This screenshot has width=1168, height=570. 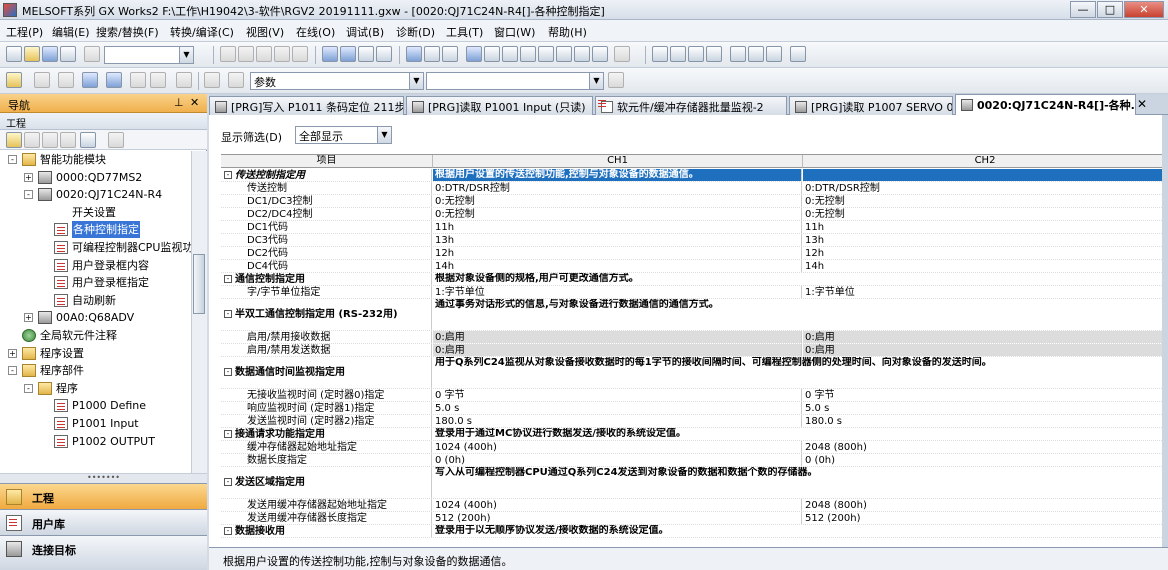 What do you see at coordinates (1083, 9) in the screenshot?
I see `minimize-button: —` at bounding box center [1083, 9].